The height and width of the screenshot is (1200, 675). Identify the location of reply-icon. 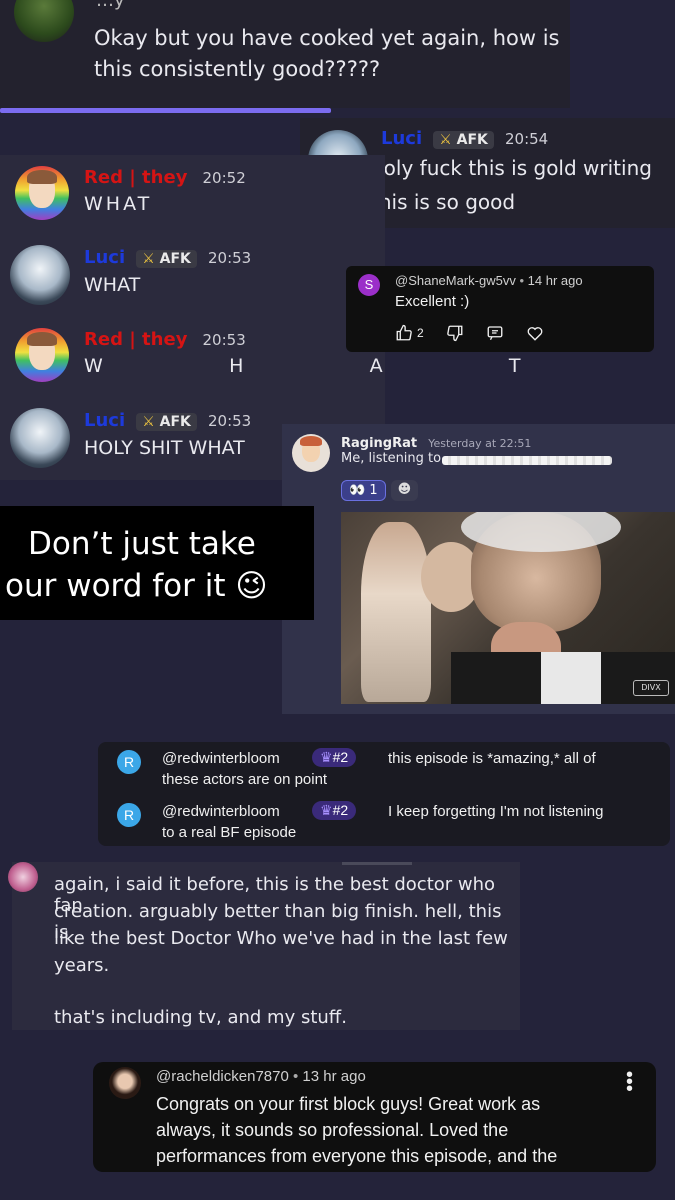
(495, 333).